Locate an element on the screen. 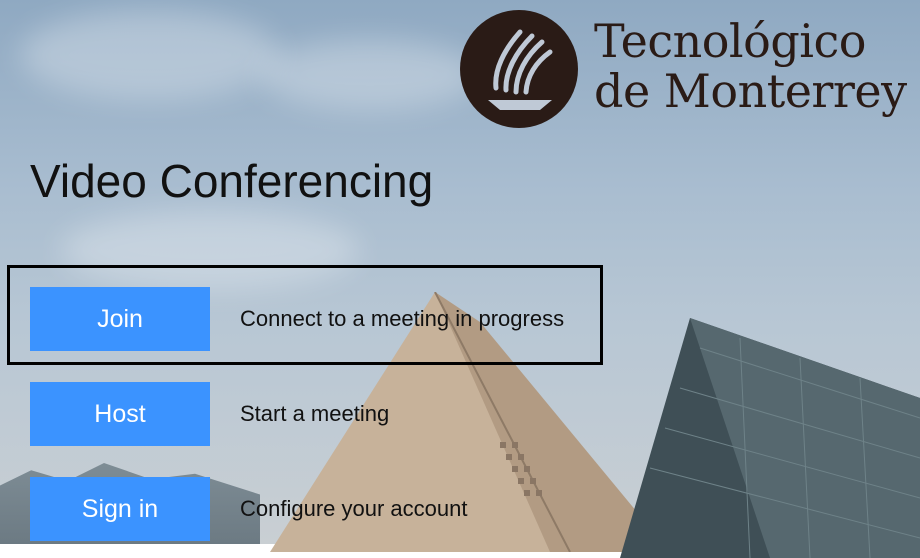 The height and width of the screenshot is (558, 920). host-row: Host Start a meeting is located at coordinates (209, 414).